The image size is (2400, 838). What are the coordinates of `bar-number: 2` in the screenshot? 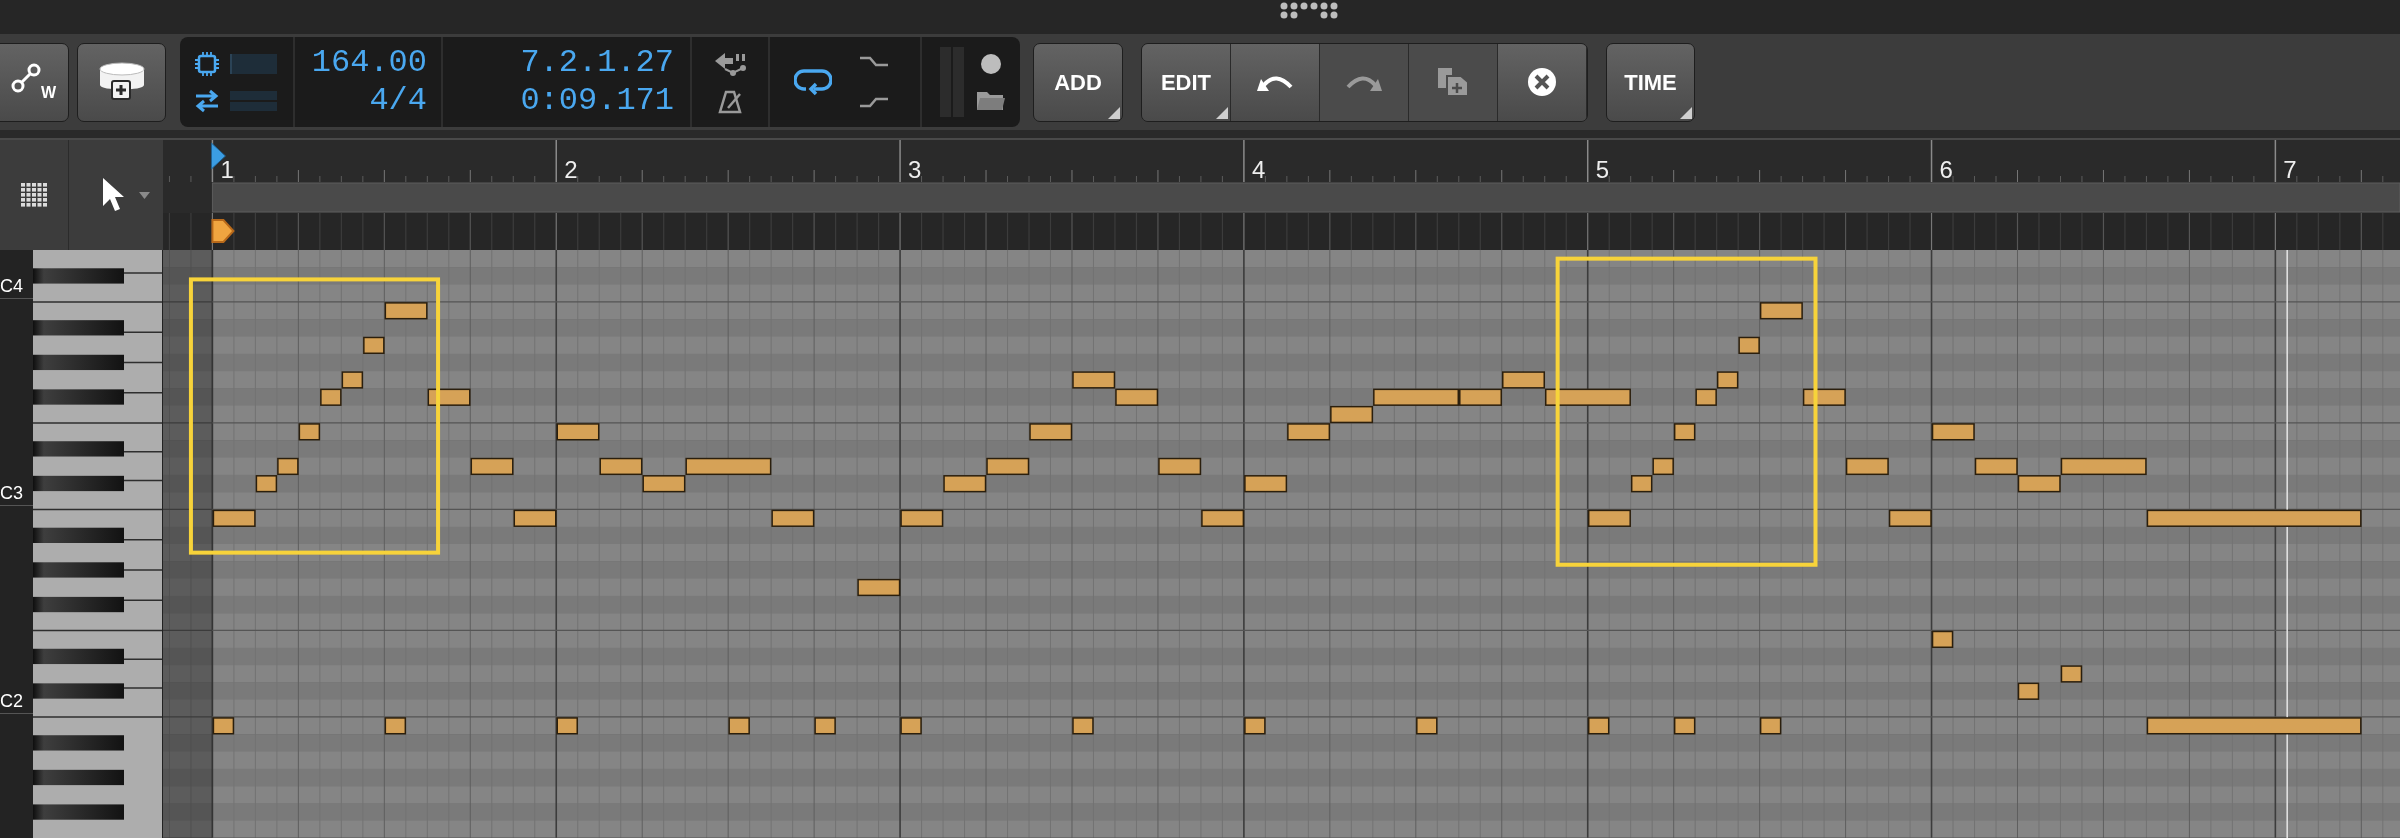 It's located at (571, 169).